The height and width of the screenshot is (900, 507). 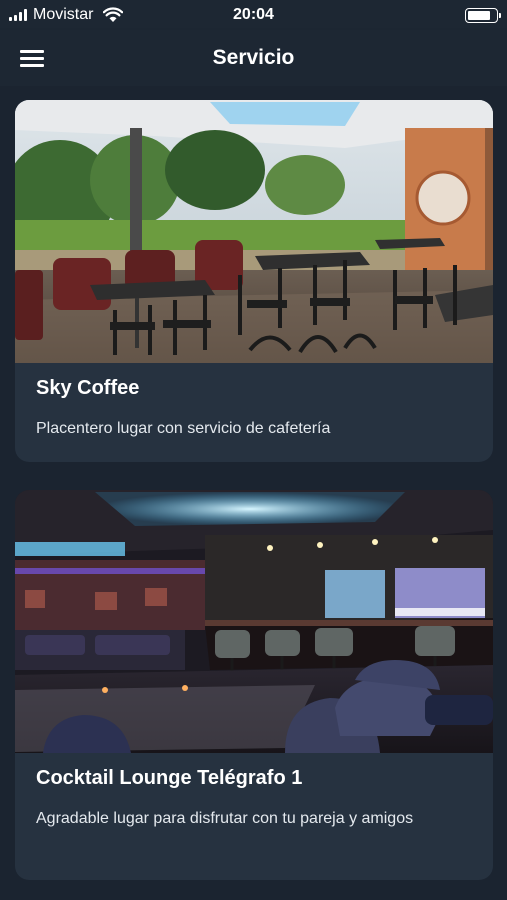 I want to click on status-bar: Movistar 20:04, so click(x=253, y=15).